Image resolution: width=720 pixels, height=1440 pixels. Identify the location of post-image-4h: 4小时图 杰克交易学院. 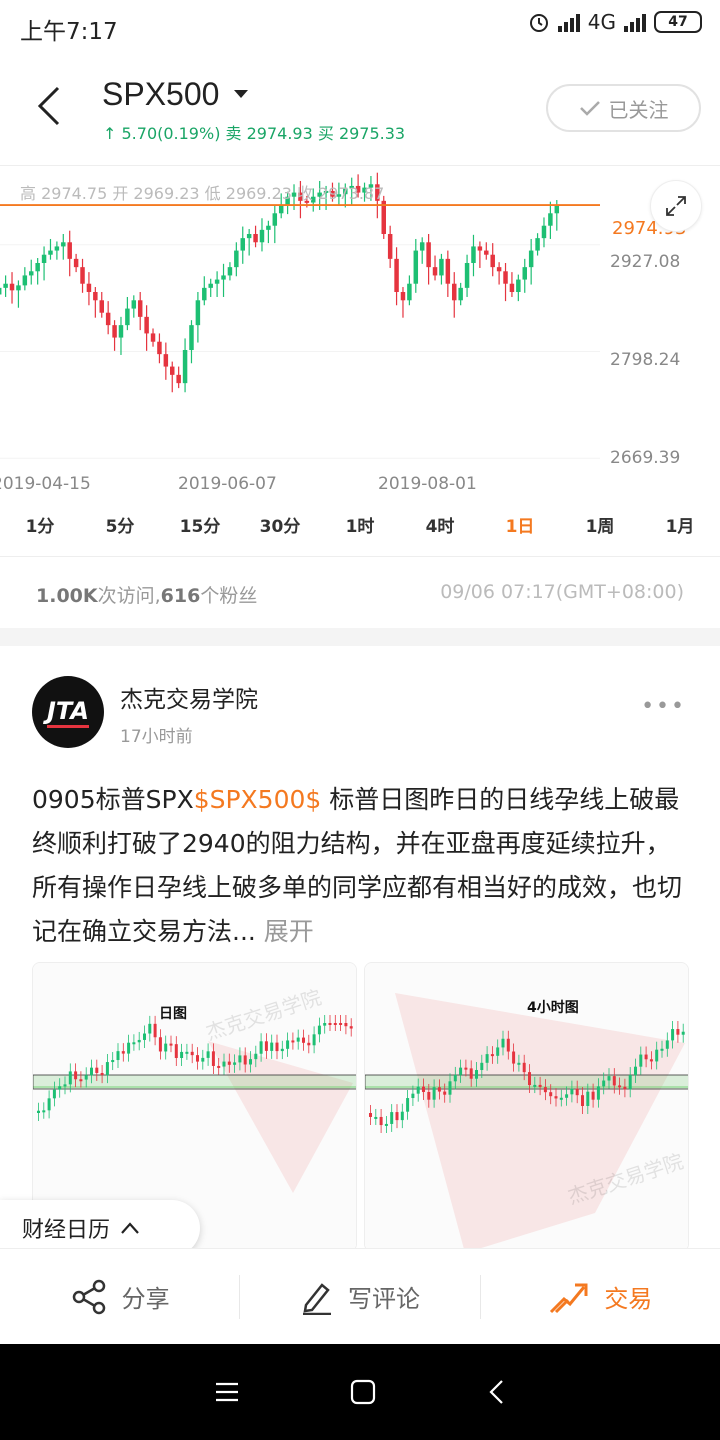
(526, 1107).